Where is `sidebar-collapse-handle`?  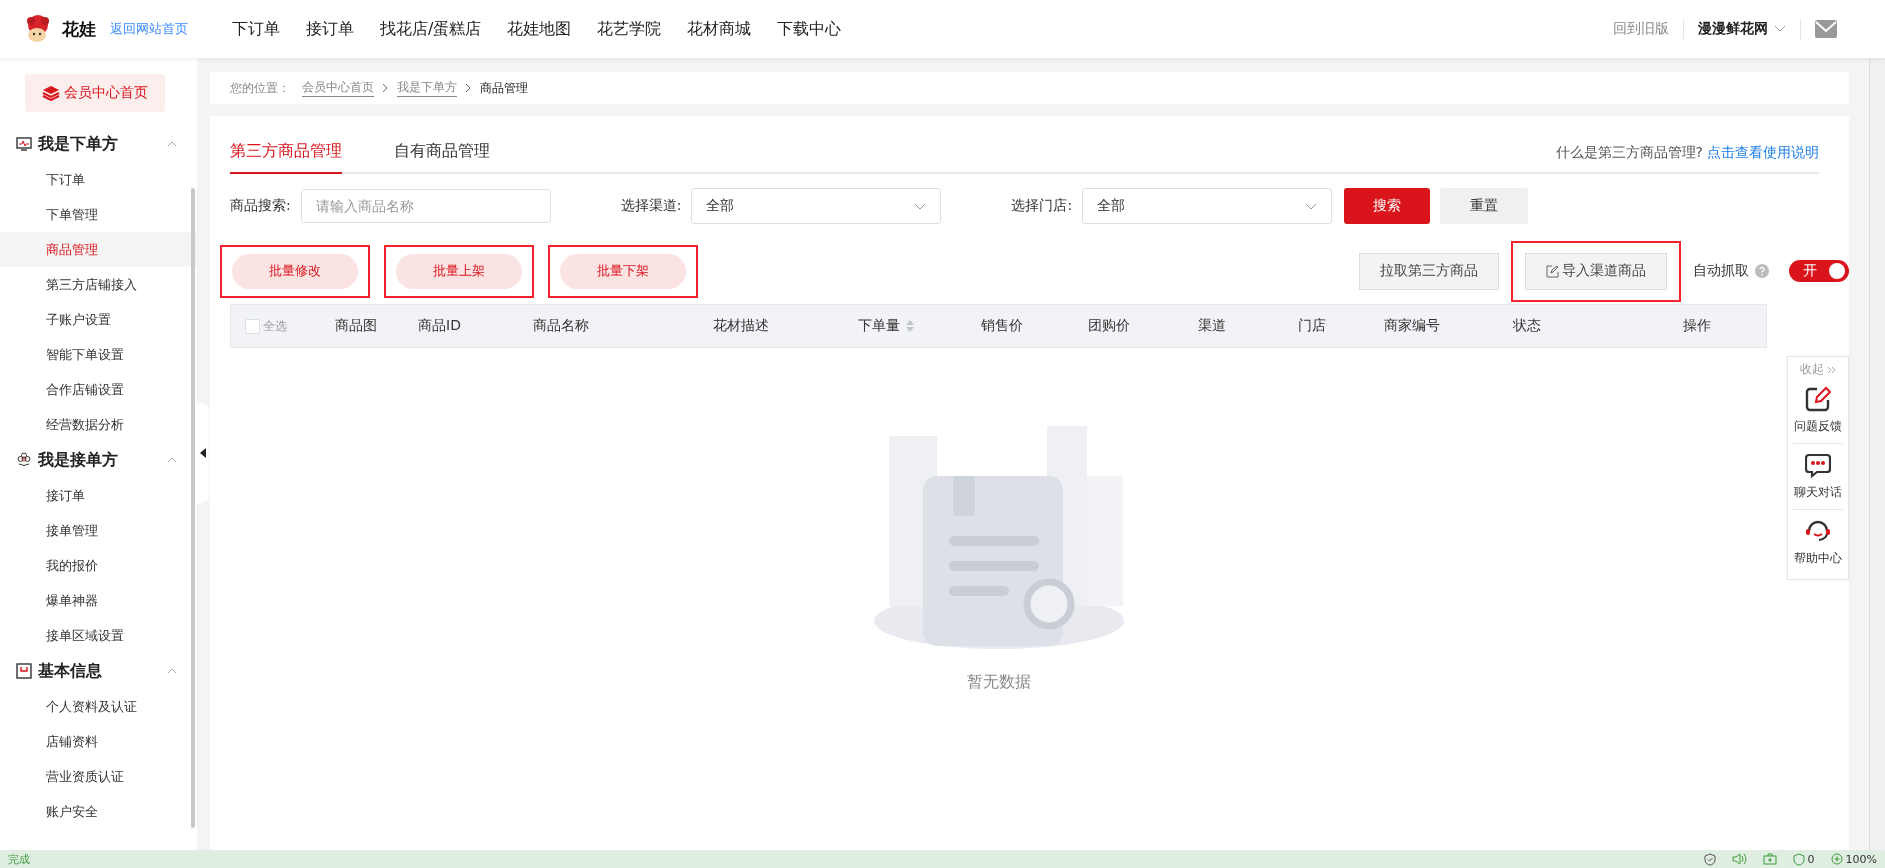 sidebar-collapse-handle is located at coordinates (203, 453).